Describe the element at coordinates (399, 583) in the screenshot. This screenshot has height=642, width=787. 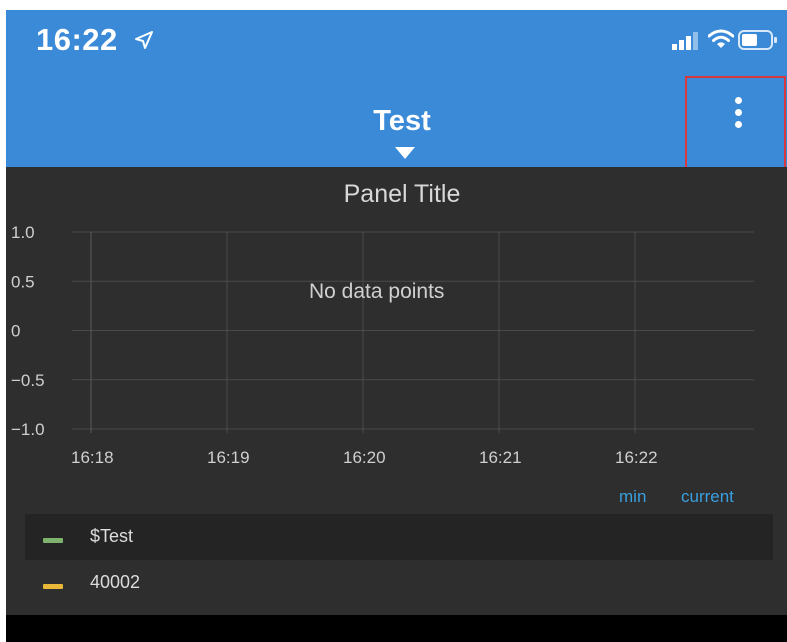
I see `legend-item: 40002` at that location.